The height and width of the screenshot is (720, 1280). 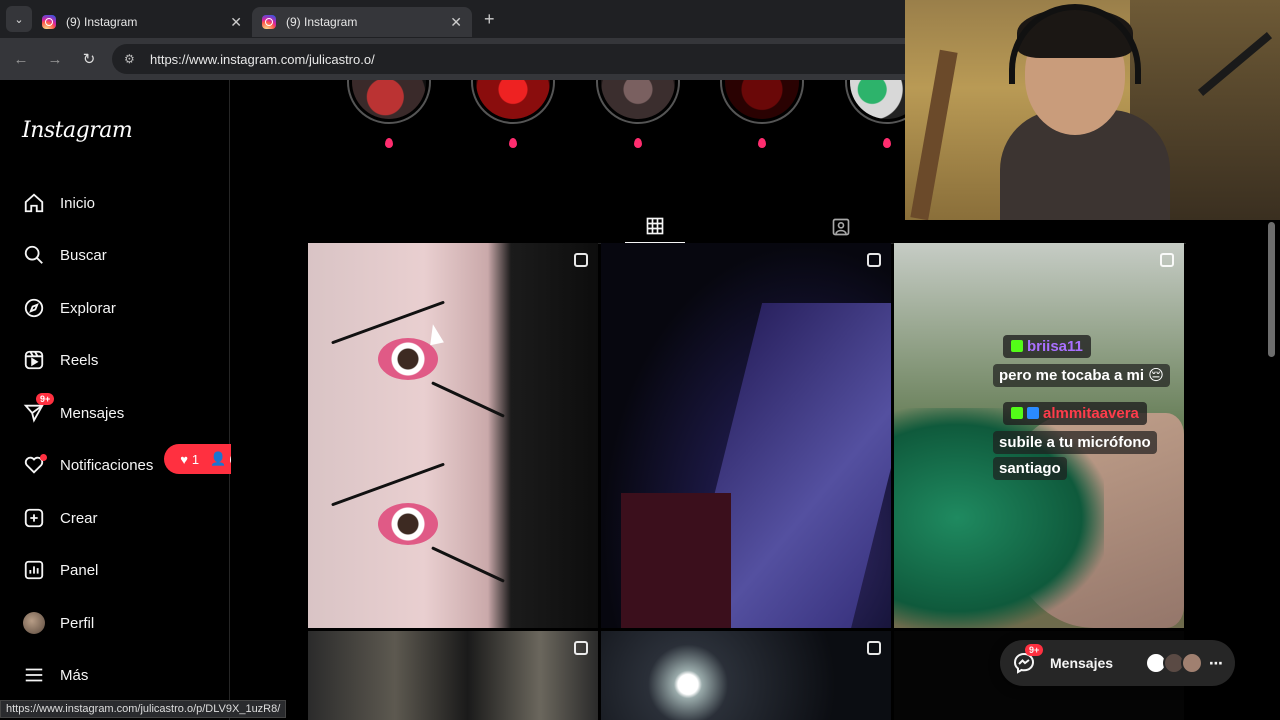 I want to click on sidebar-item-label: Más, so click(x=74, y=675).